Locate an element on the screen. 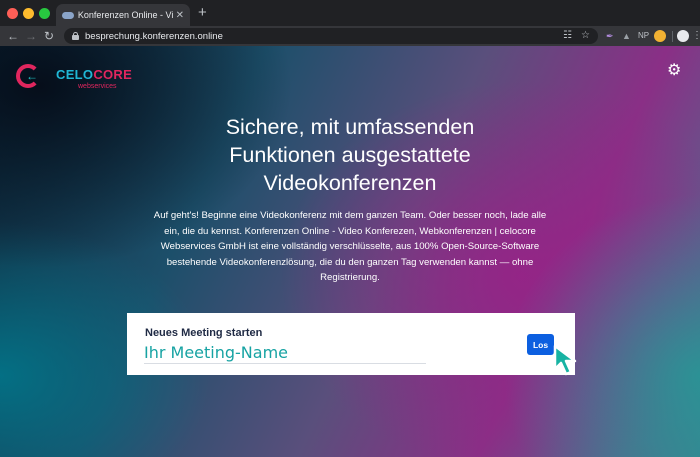 Image resolution: width=700 pixels, height=457 pixels. feather-extension-icon: ✒ is located at coordinates (610, 36).